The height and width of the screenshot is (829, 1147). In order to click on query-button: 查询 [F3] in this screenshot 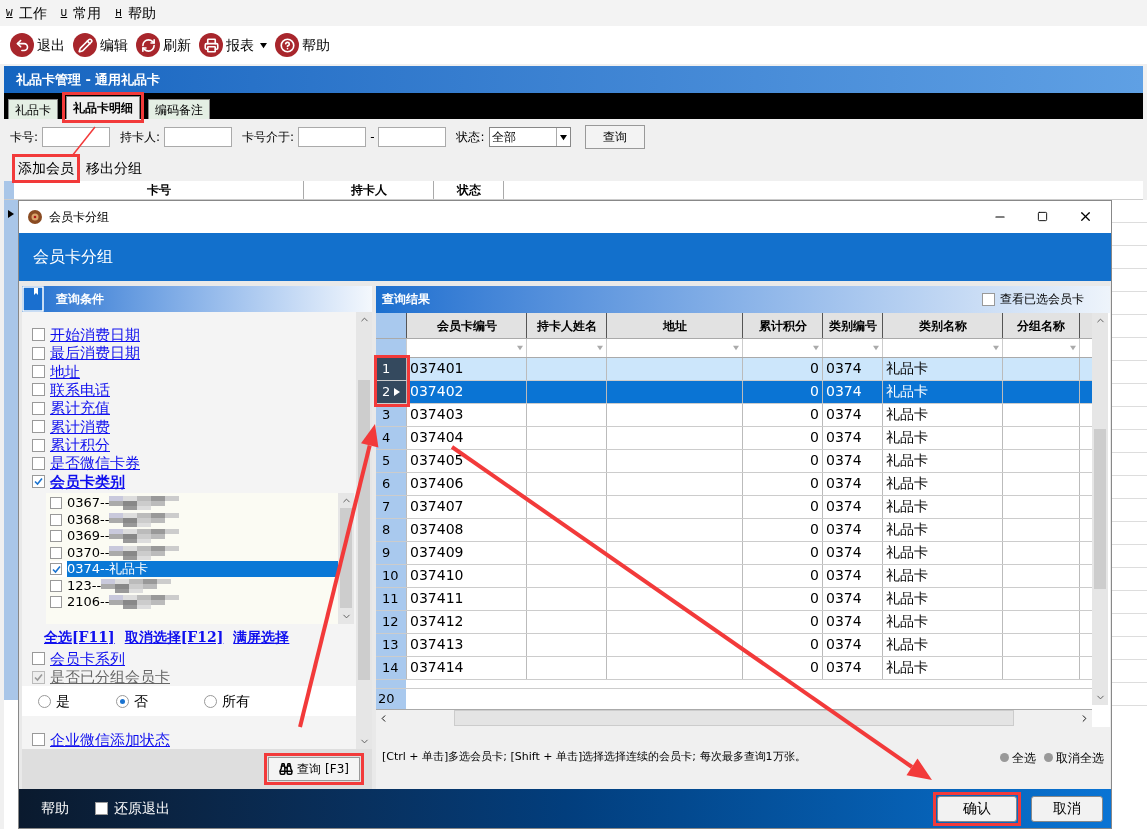, I will do `click(314, 768)`.